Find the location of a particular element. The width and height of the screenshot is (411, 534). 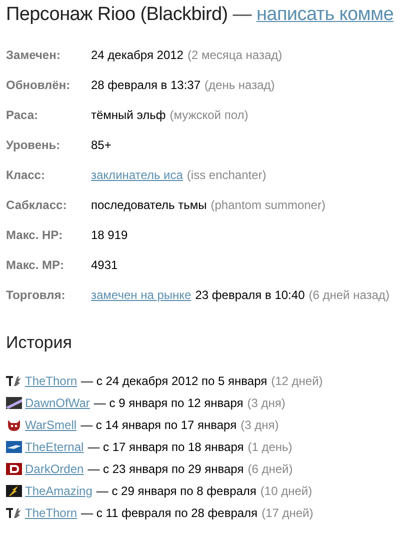

period-text: — с 9 января по 12 января is located at coordinates (169, 403).